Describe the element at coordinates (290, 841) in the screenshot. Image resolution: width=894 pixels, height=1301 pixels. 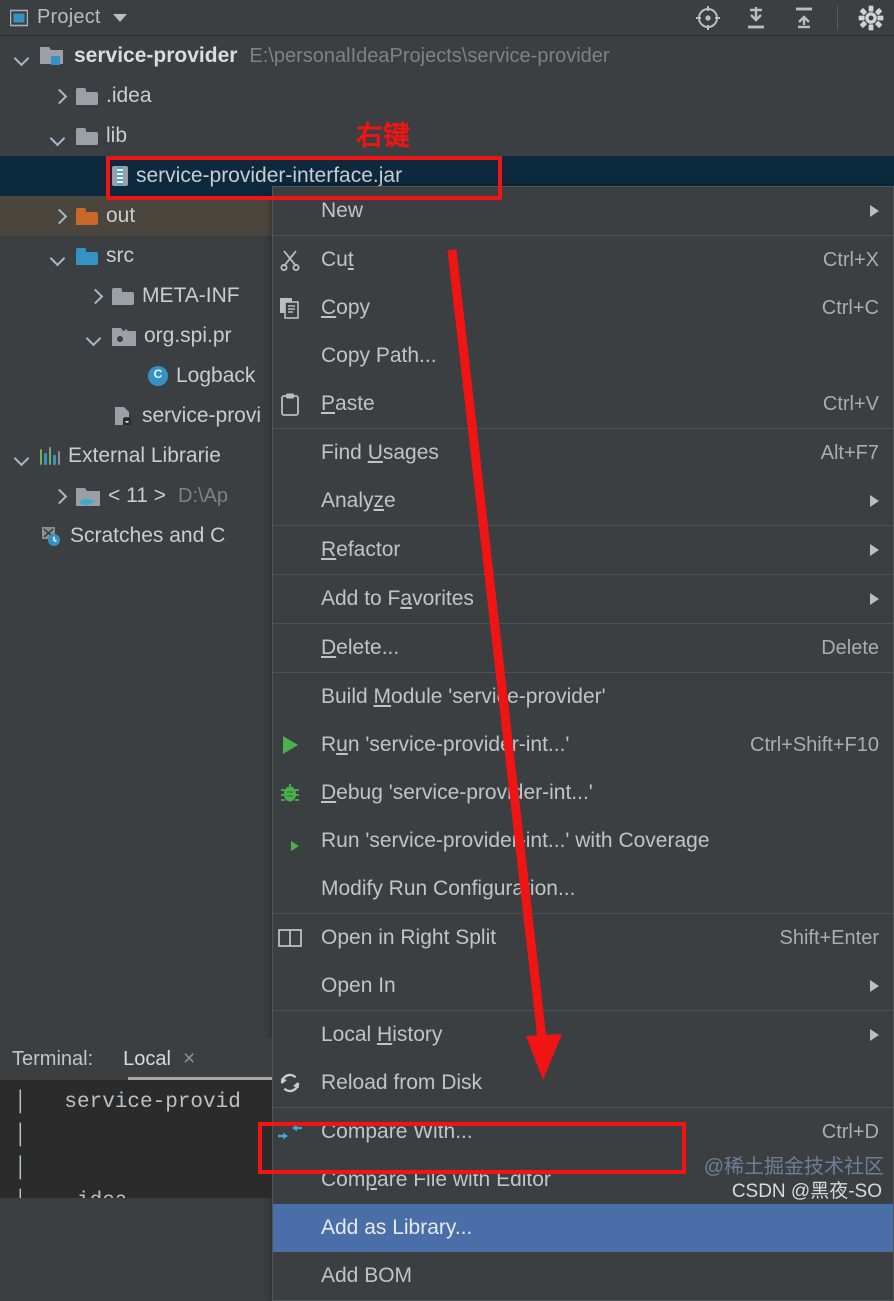
I see `coverage-icon` at that location.